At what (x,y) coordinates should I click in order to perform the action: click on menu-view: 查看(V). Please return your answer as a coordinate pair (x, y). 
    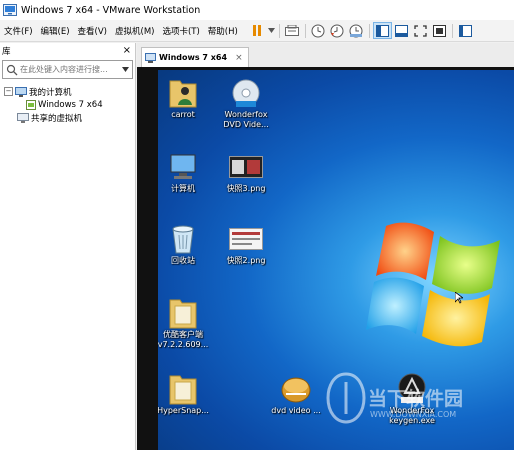
    Looking at the image, I should click on (92, 31).